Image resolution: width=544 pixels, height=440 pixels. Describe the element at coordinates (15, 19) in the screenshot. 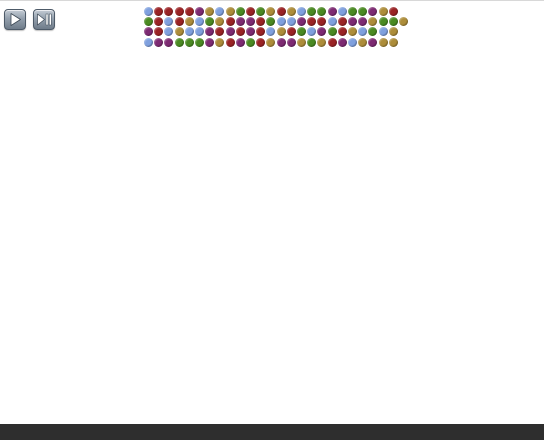

I see `play-button` at that location.